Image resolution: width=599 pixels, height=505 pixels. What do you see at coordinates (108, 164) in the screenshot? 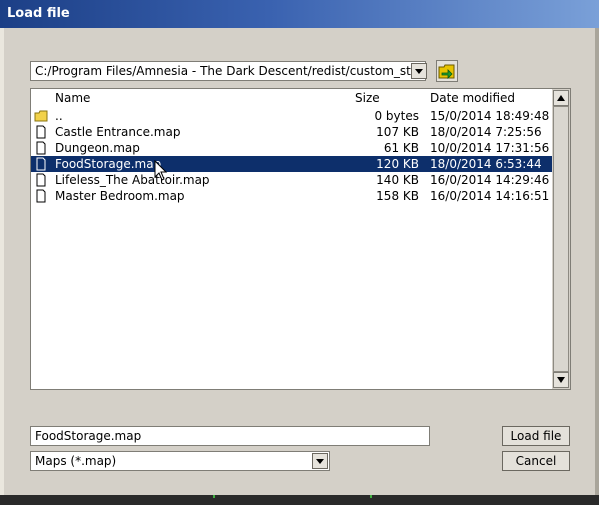
I see `file-name: FoodStorage.map` at bounding box center [108, 164].